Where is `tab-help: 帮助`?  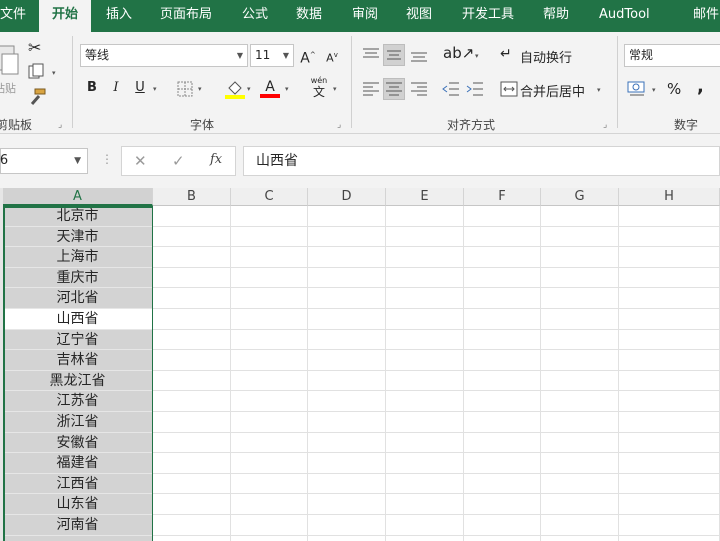
tab-help: 帮助 is located at coordinates (556, 16).